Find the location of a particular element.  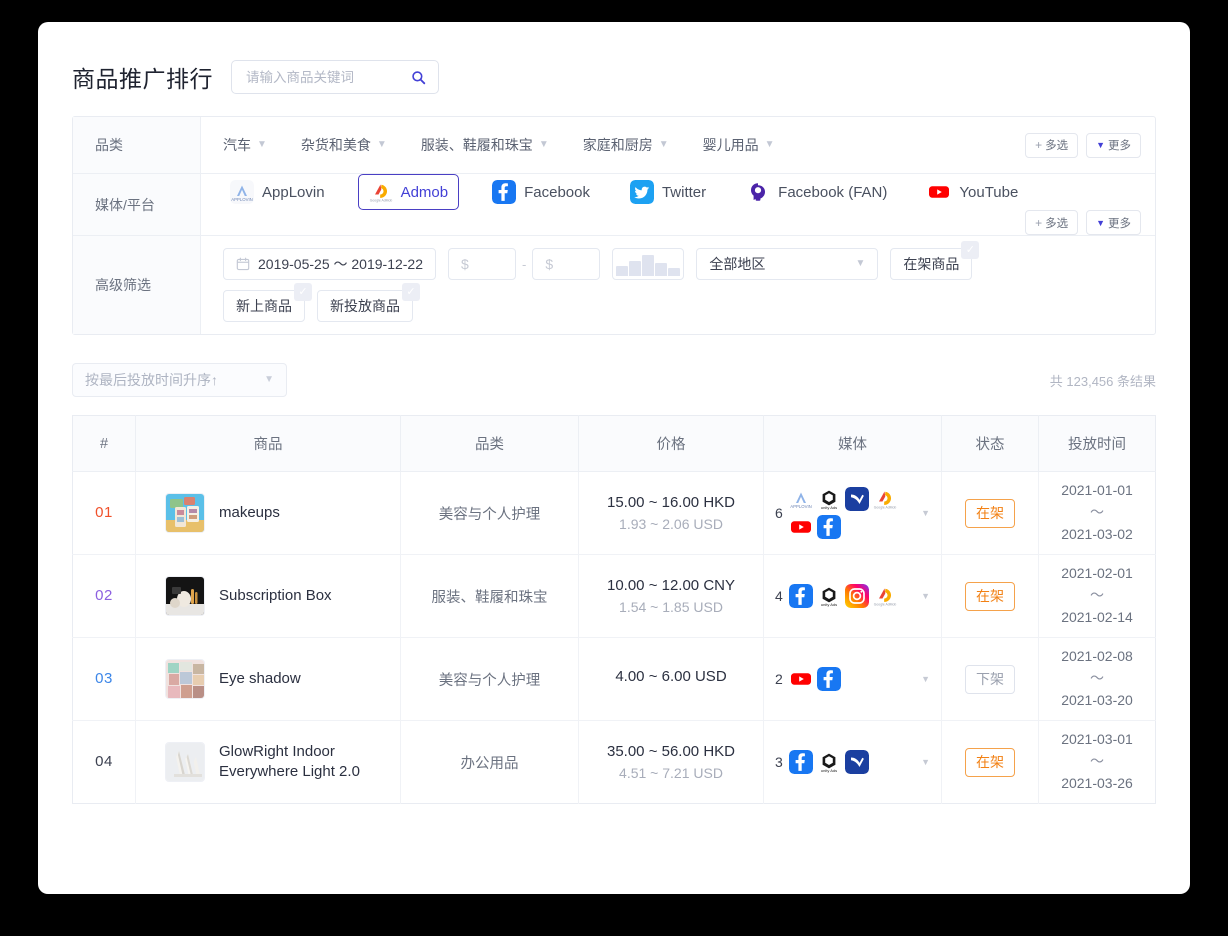

price-primary: 10.00 ~ 12.00 CNY is located at coordinates (670, 585).